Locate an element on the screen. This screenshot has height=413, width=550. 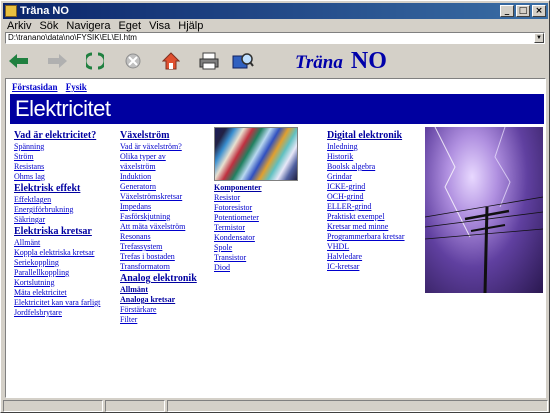
link-fotoresistor: Fotoresistor is located at coordinates (238, 208).